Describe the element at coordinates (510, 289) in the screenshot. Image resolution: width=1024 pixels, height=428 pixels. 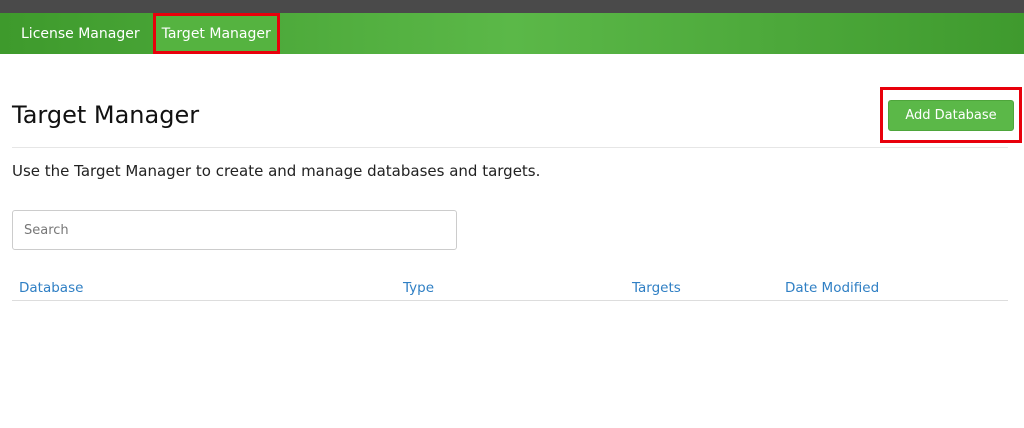
I see `table-header: Database Type Targets Date Modified` at that location.